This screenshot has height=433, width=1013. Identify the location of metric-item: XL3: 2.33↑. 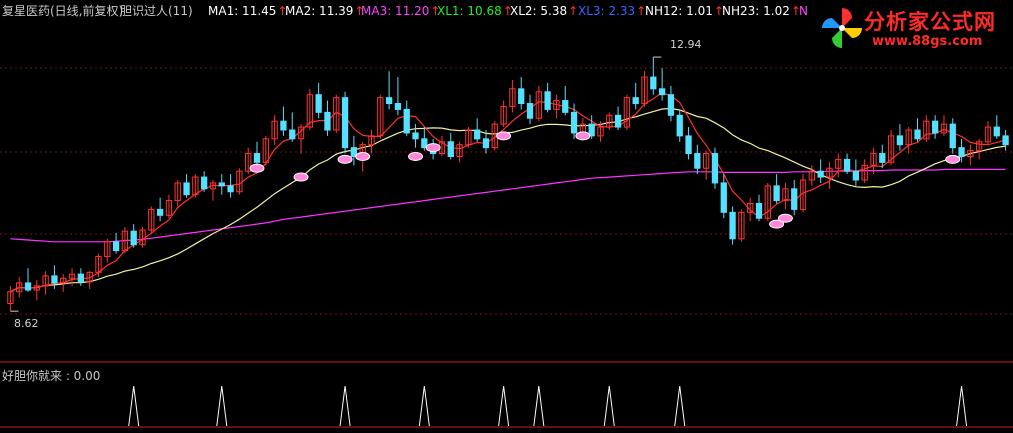
(612, 11).